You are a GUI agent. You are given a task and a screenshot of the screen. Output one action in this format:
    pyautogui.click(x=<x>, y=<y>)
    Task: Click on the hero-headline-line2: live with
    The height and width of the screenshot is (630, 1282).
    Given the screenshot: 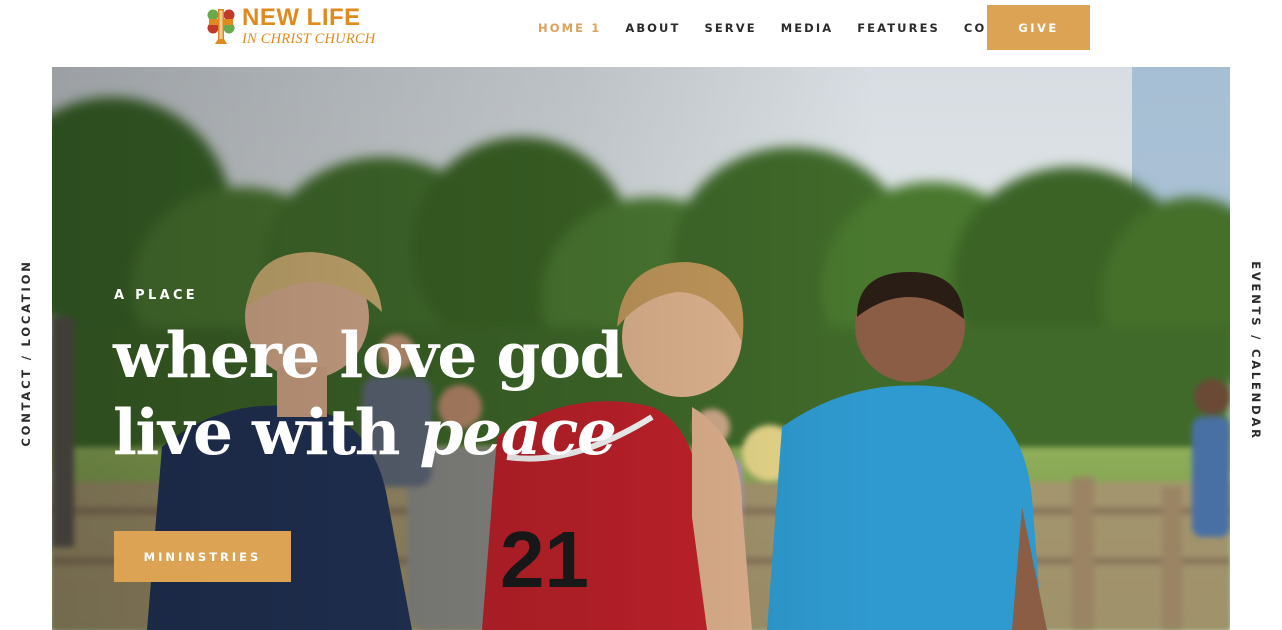 What is the action you would take?
    pyautogui.click(x=257, y=432)
    